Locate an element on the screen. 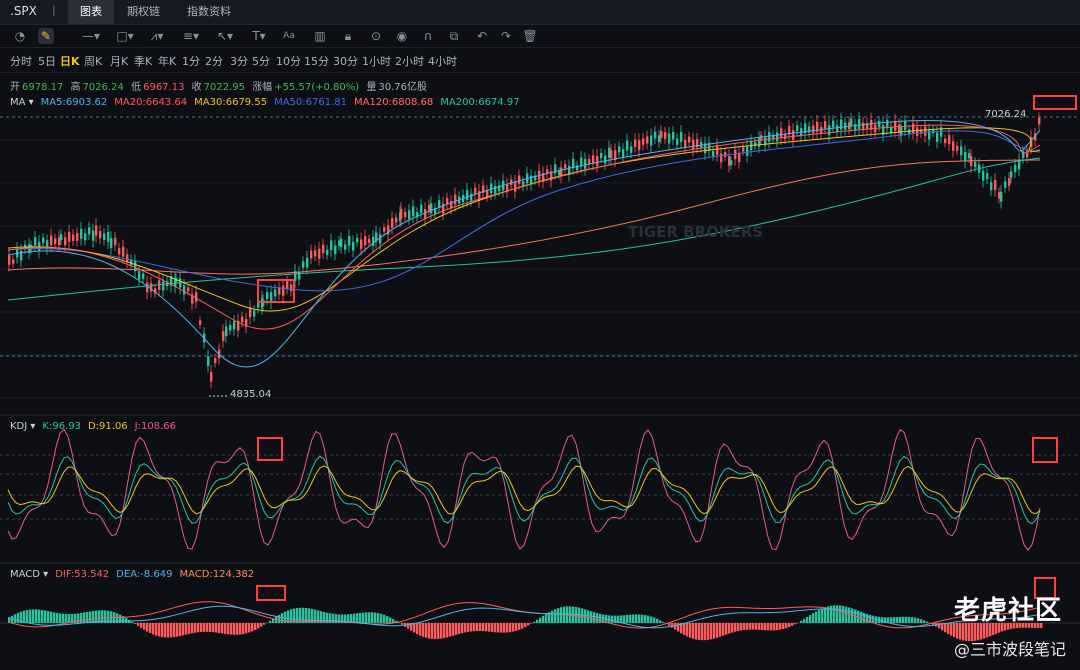 Image resolution: width=1080 pixels, height=670 pixels. price-high-label: 7026.24 is located at coordinates (1006, 114).